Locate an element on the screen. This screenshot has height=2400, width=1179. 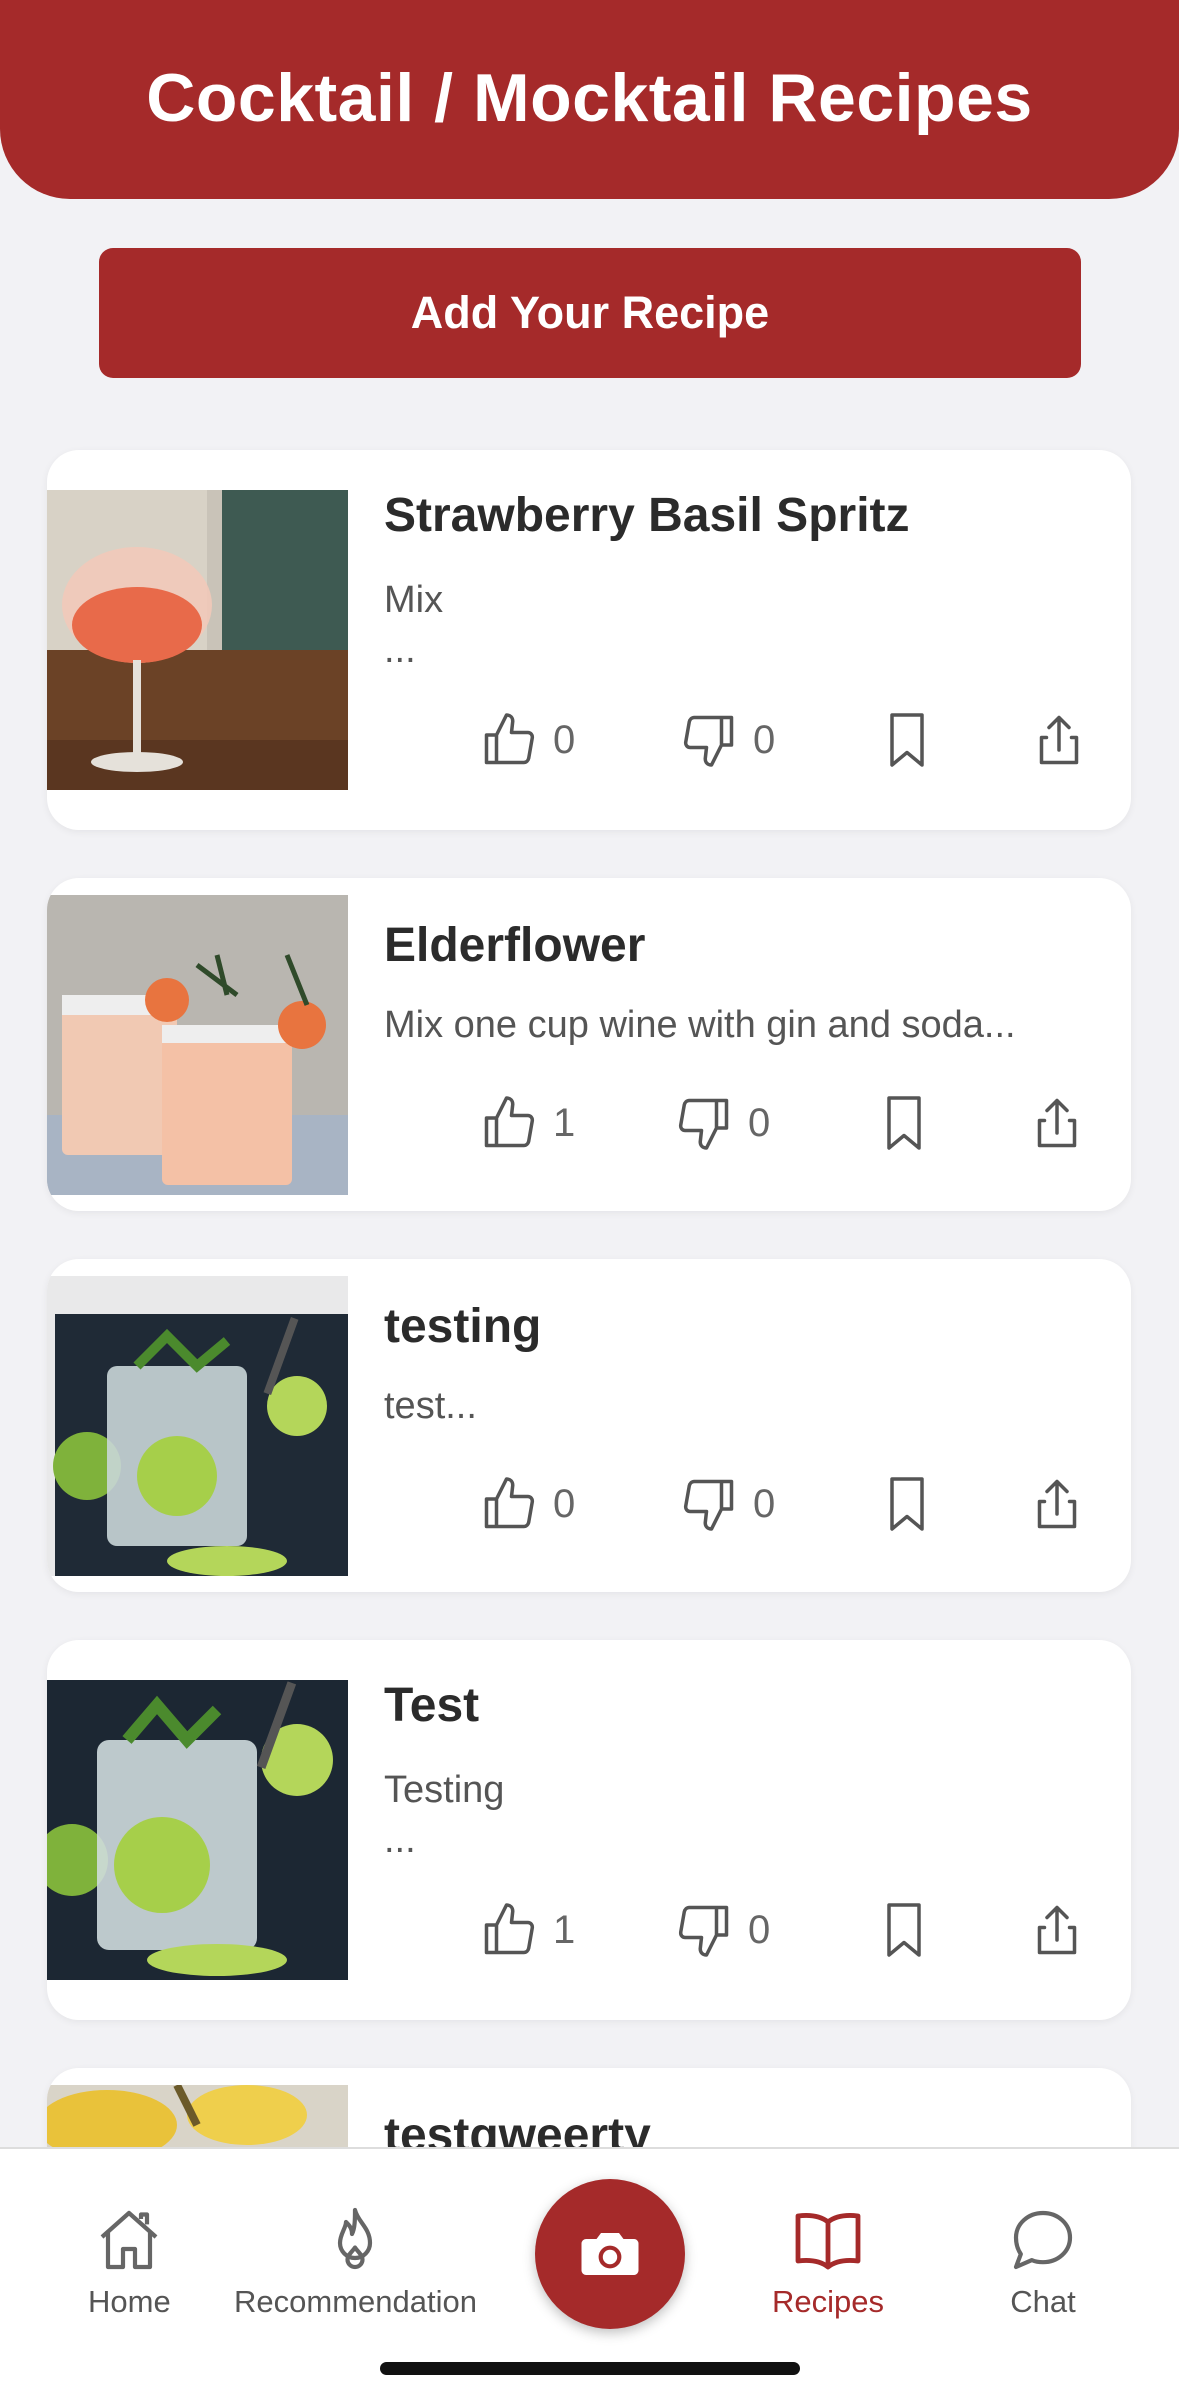
tab-label: Home is located at coordinates (129, 2301).